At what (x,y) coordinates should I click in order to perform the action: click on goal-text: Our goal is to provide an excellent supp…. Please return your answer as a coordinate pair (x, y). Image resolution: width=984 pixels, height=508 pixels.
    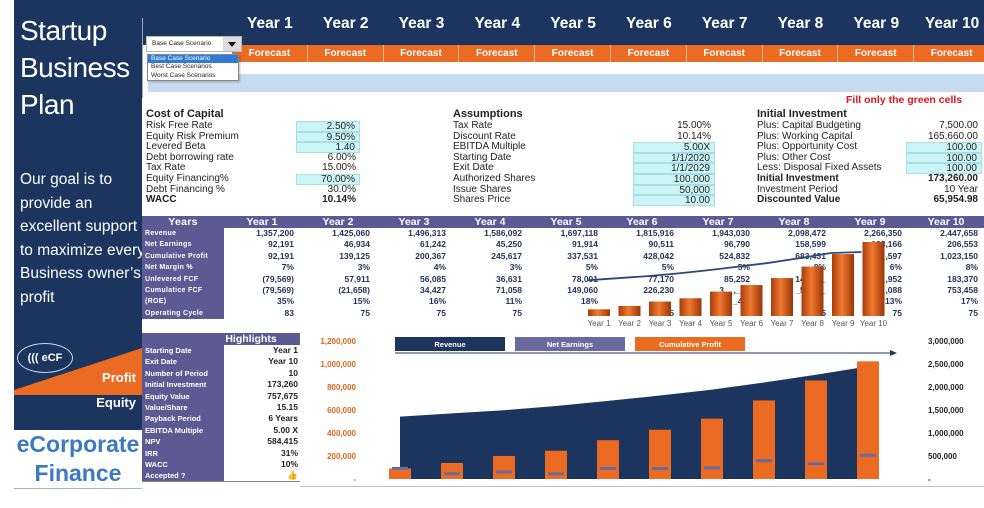
    Looking at the image, I should click on (82, 238).